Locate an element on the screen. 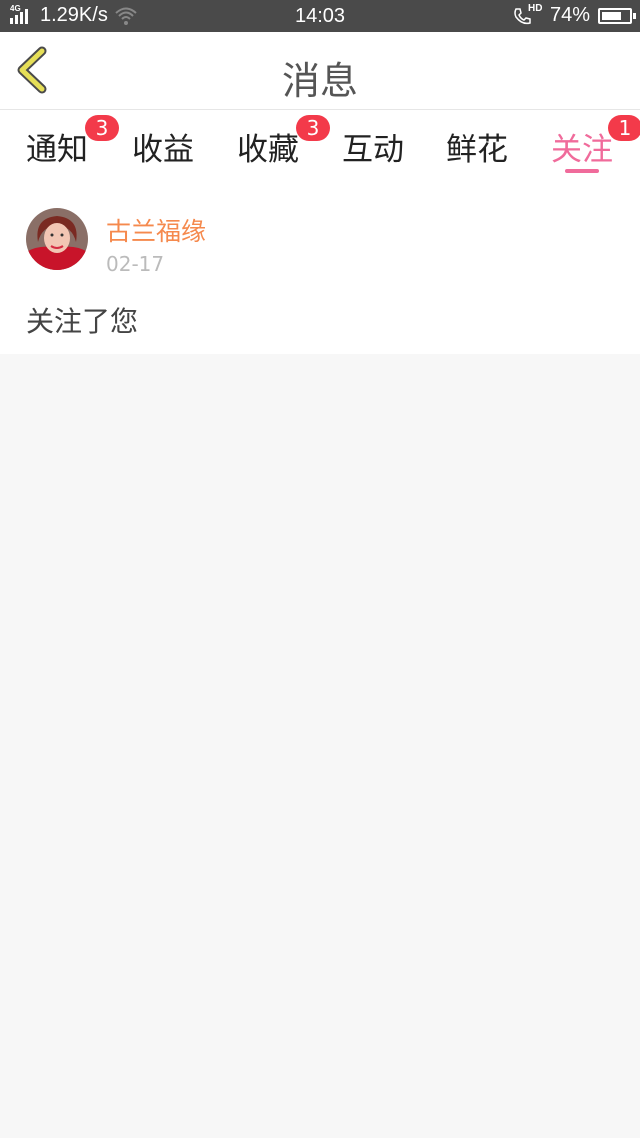  timestamp: 02-17 is located at coordinates (135, 264).